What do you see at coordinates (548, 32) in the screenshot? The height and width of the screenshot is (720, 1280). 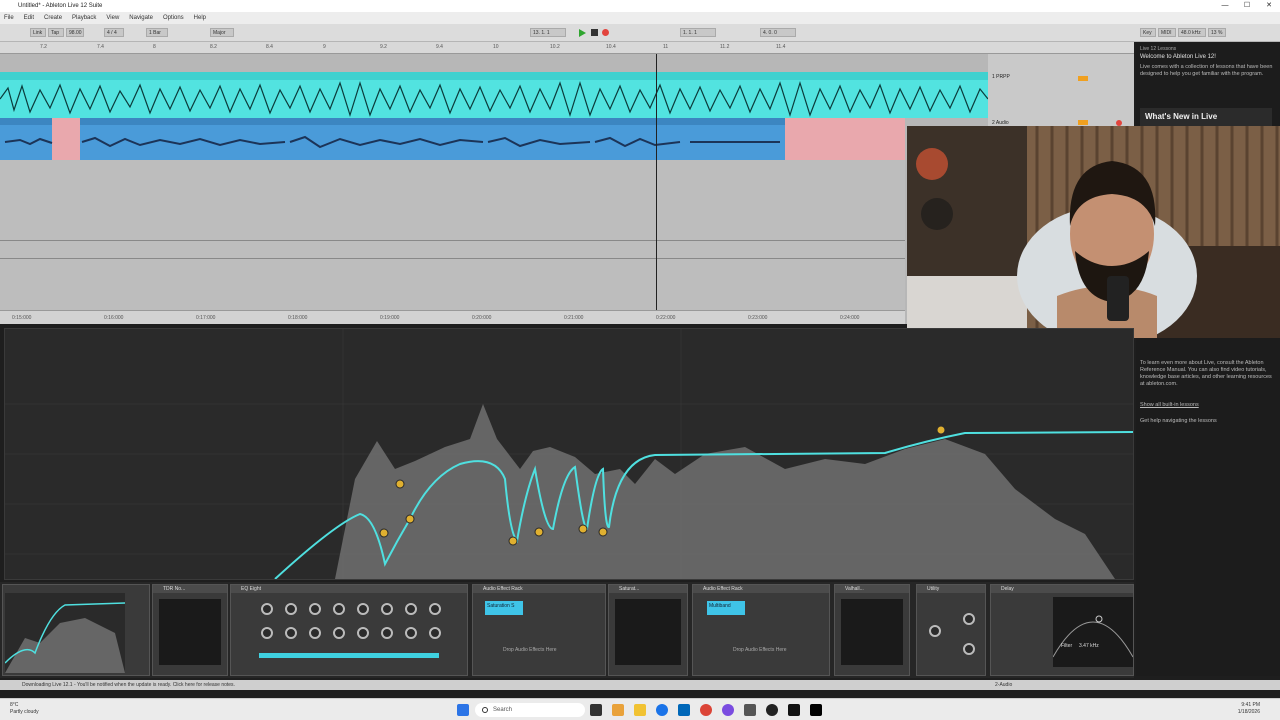 I see `position-field: 13. 1. 1` at bounding box center [548, 32].